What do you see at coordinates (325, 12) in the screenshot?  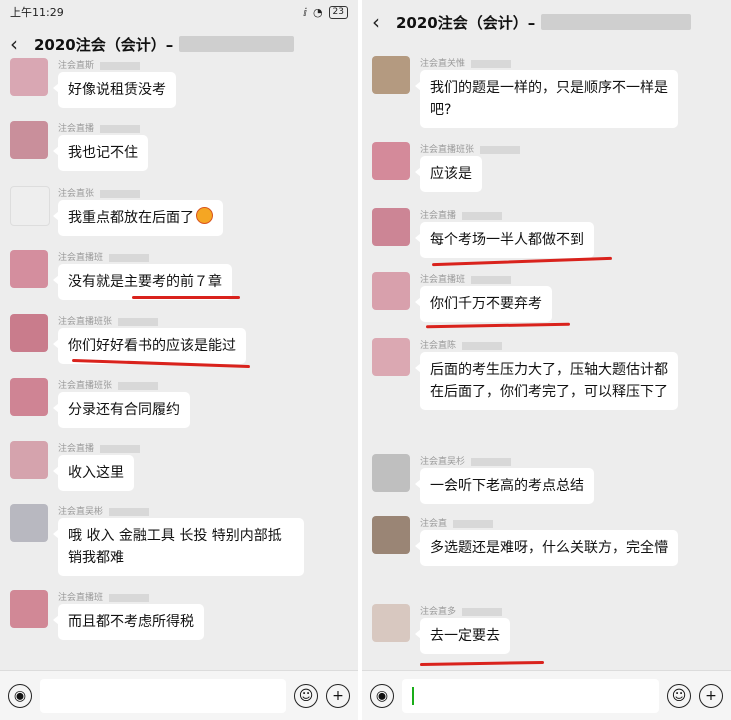 I see `status-icons: ⅈ ◔ 23` at bounding box center [325, 12].